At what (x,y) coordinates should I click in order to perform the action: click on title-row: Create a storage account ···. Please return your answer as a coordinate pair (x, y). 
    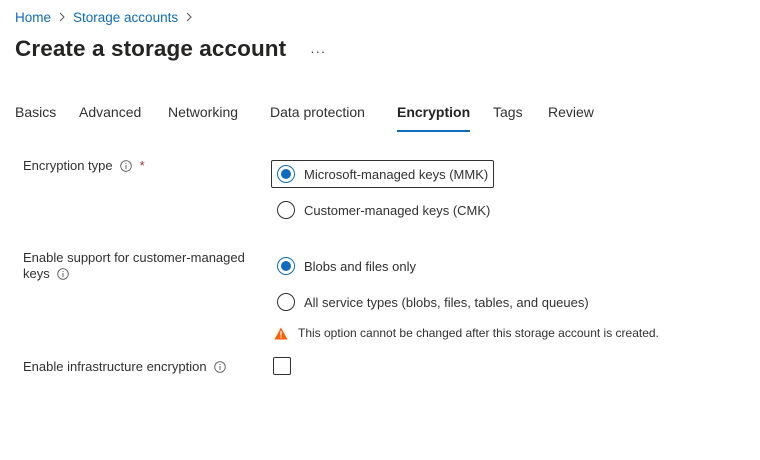
    Looking at the image, I should click on (170, 49).